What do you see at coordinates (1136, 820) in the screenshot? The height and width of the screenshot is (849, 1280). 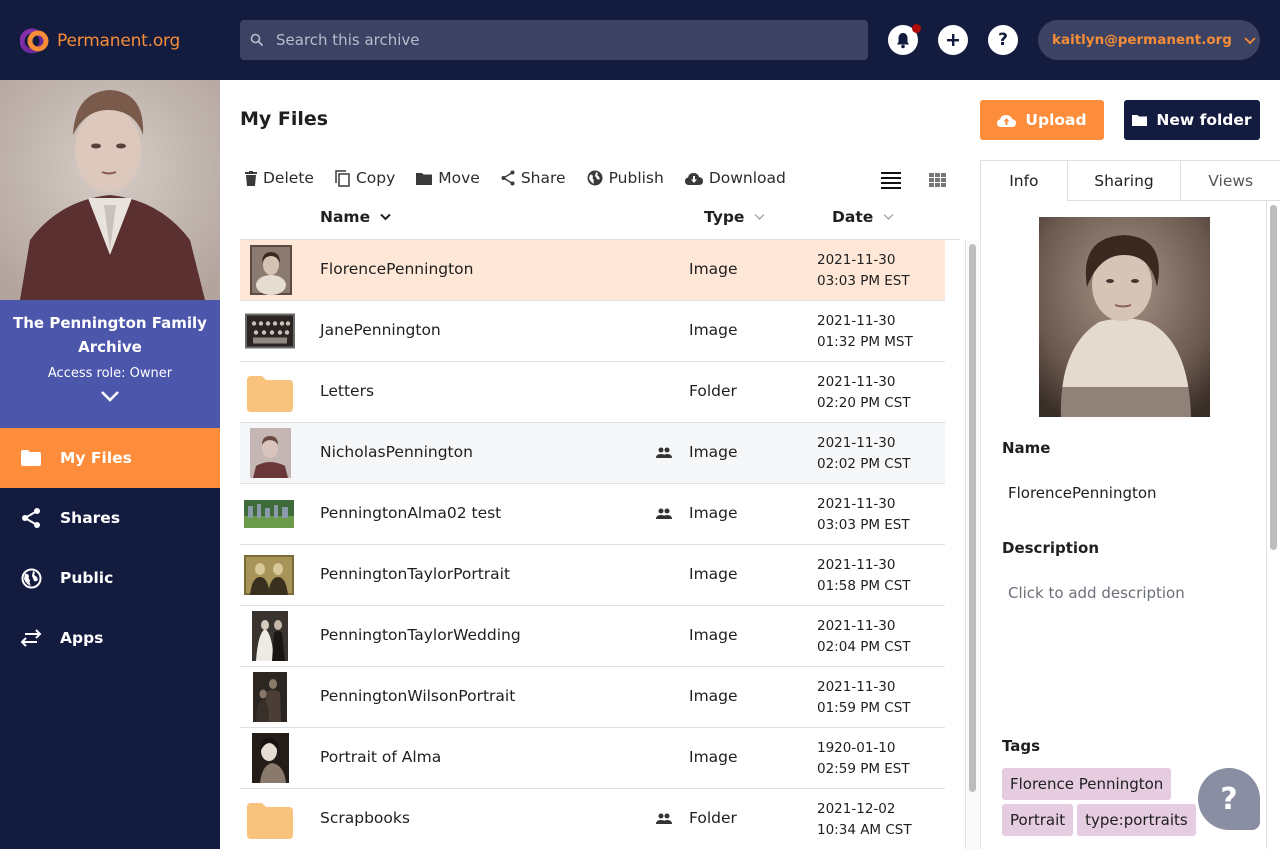 I see `tag-chip: type:portraits` at bounding box center [1136, 820].